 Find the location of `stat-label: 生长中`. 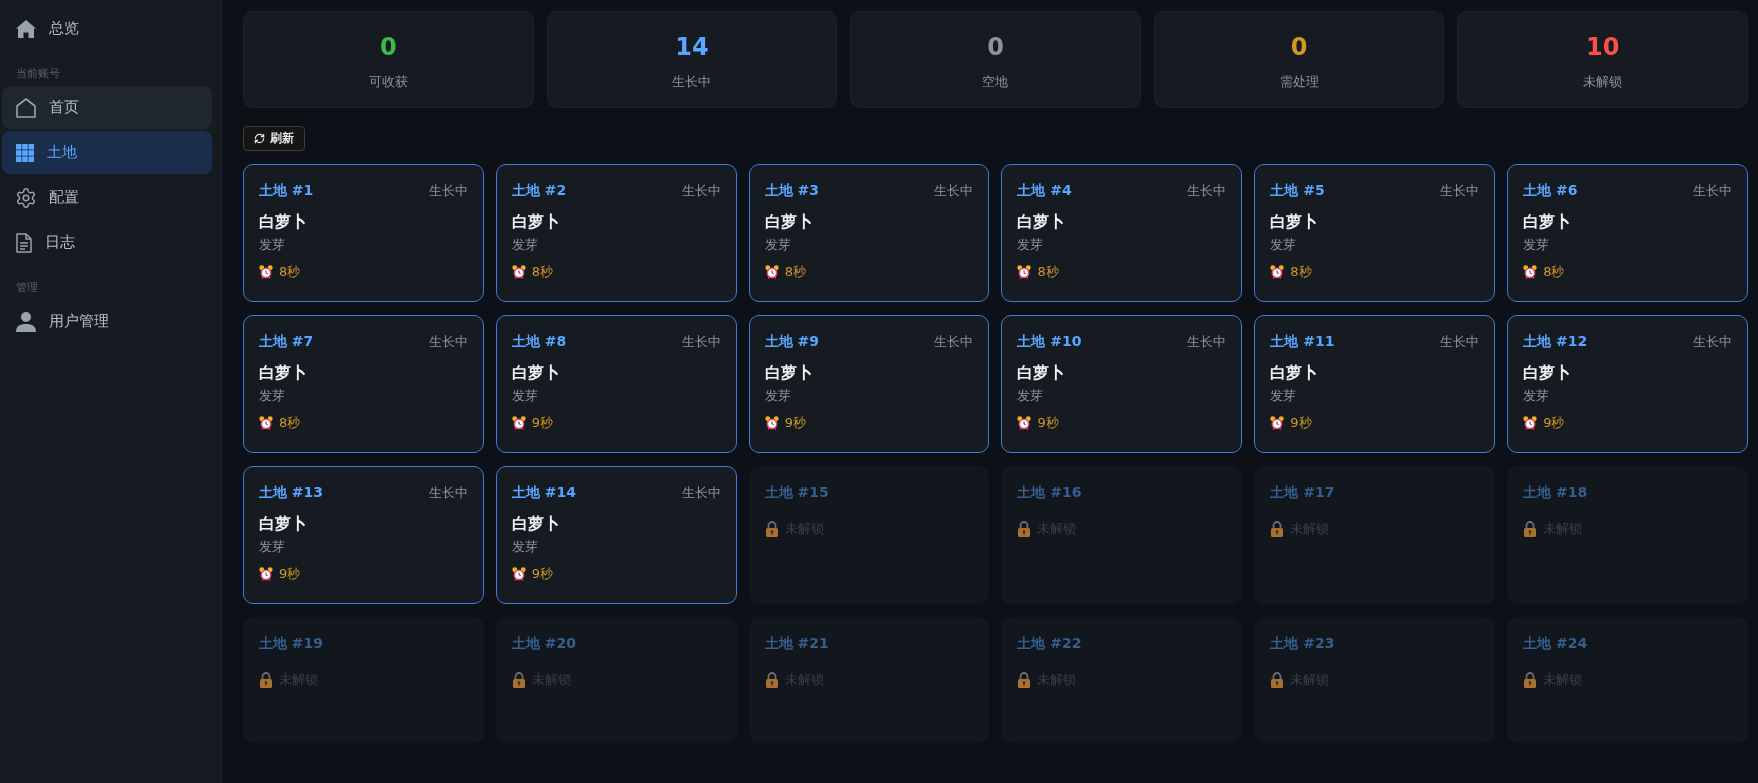

stat-label: 生长中 is located at coordinates (692, 82).